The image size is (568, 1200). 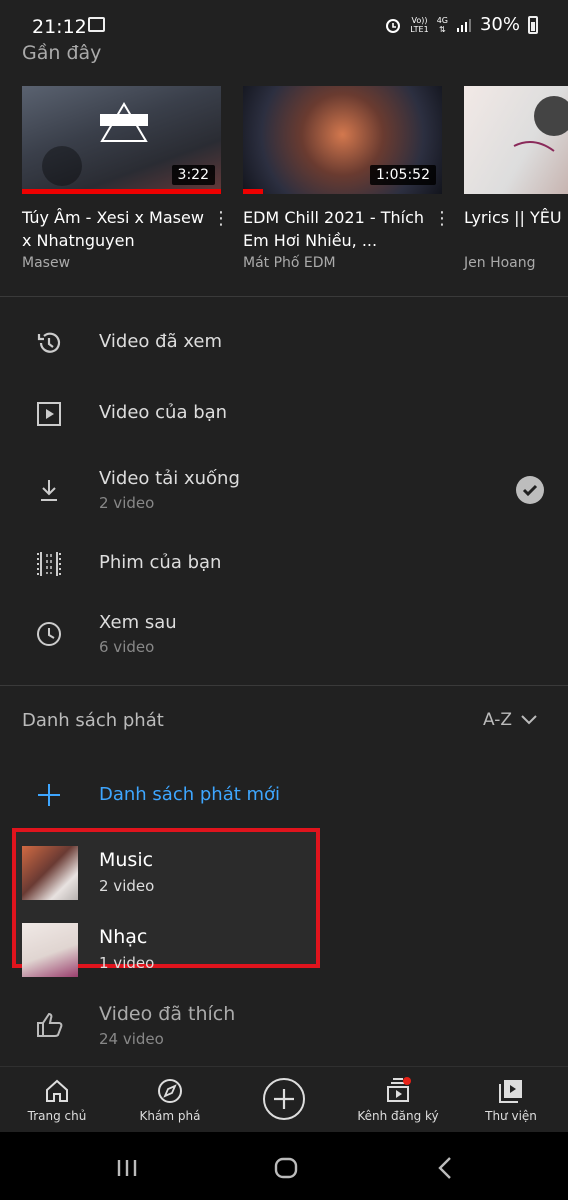 What do you see at coordinates (57, 1090) in the screenshot?
I see `home-icon` at bounding box center [57, 1090].